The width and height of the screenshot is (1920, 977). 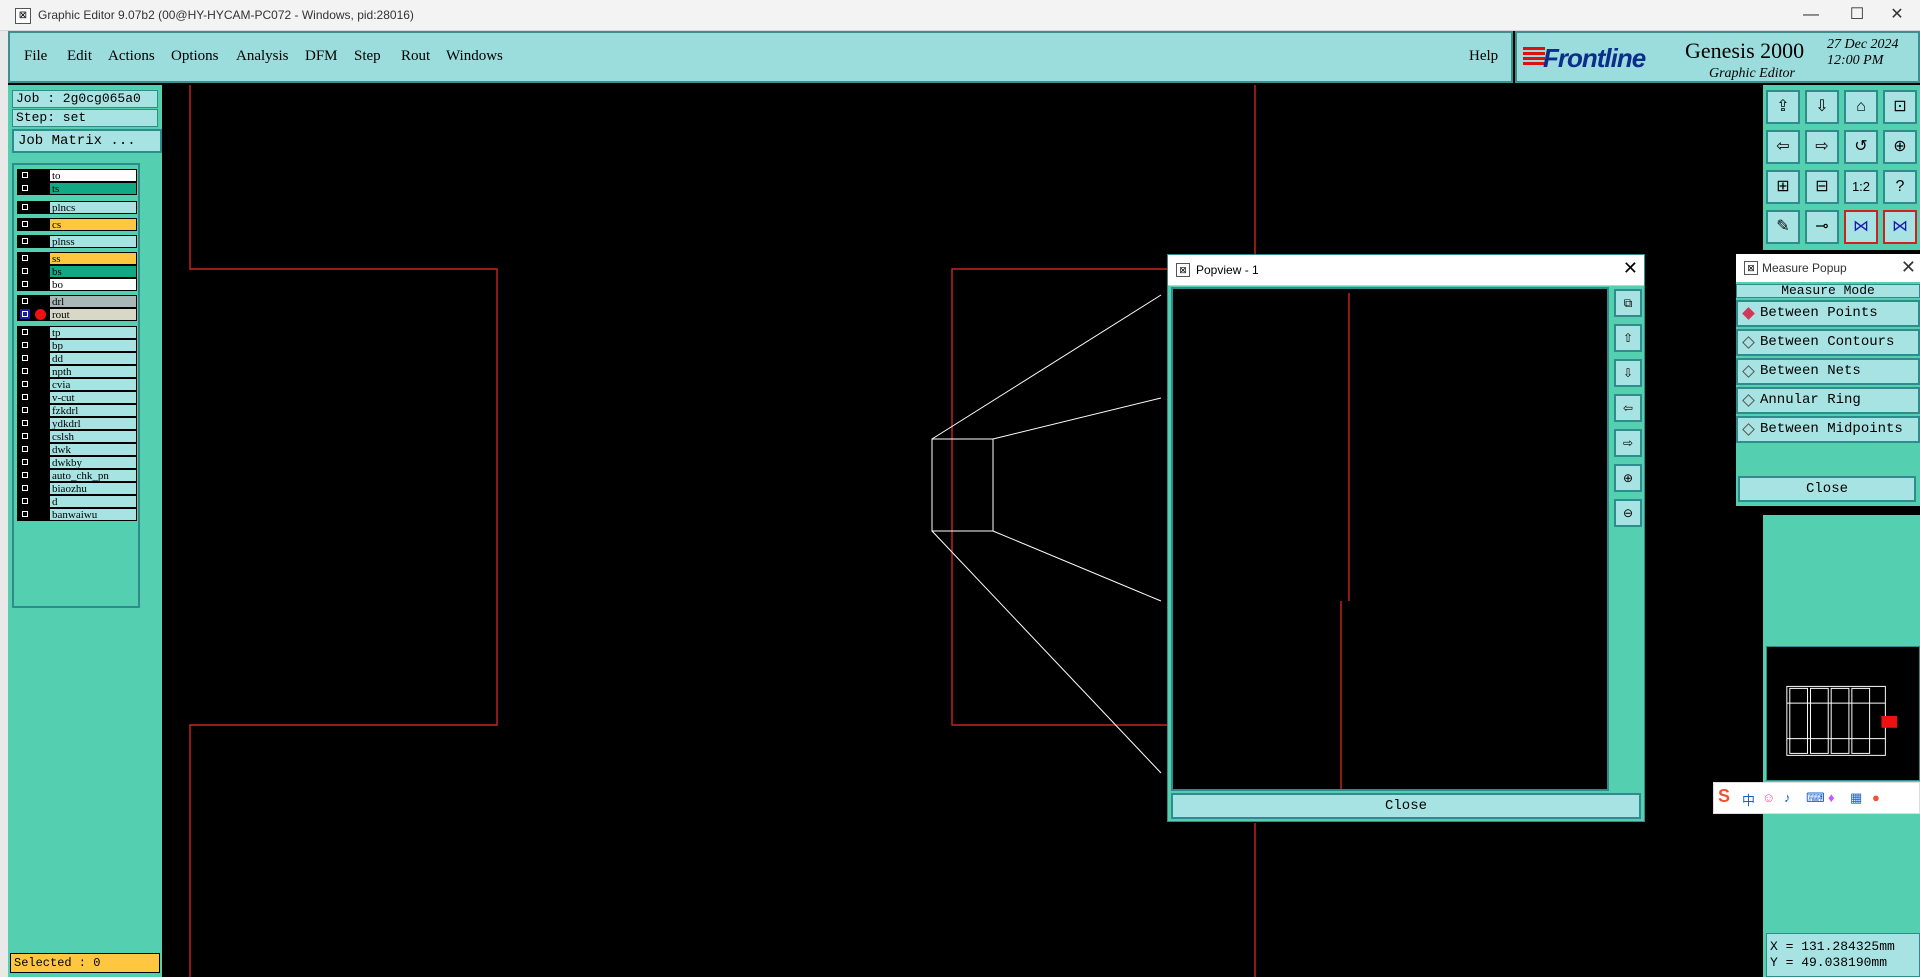 I want to click on popview-close-button: Close, so click(x=1406, y=806).